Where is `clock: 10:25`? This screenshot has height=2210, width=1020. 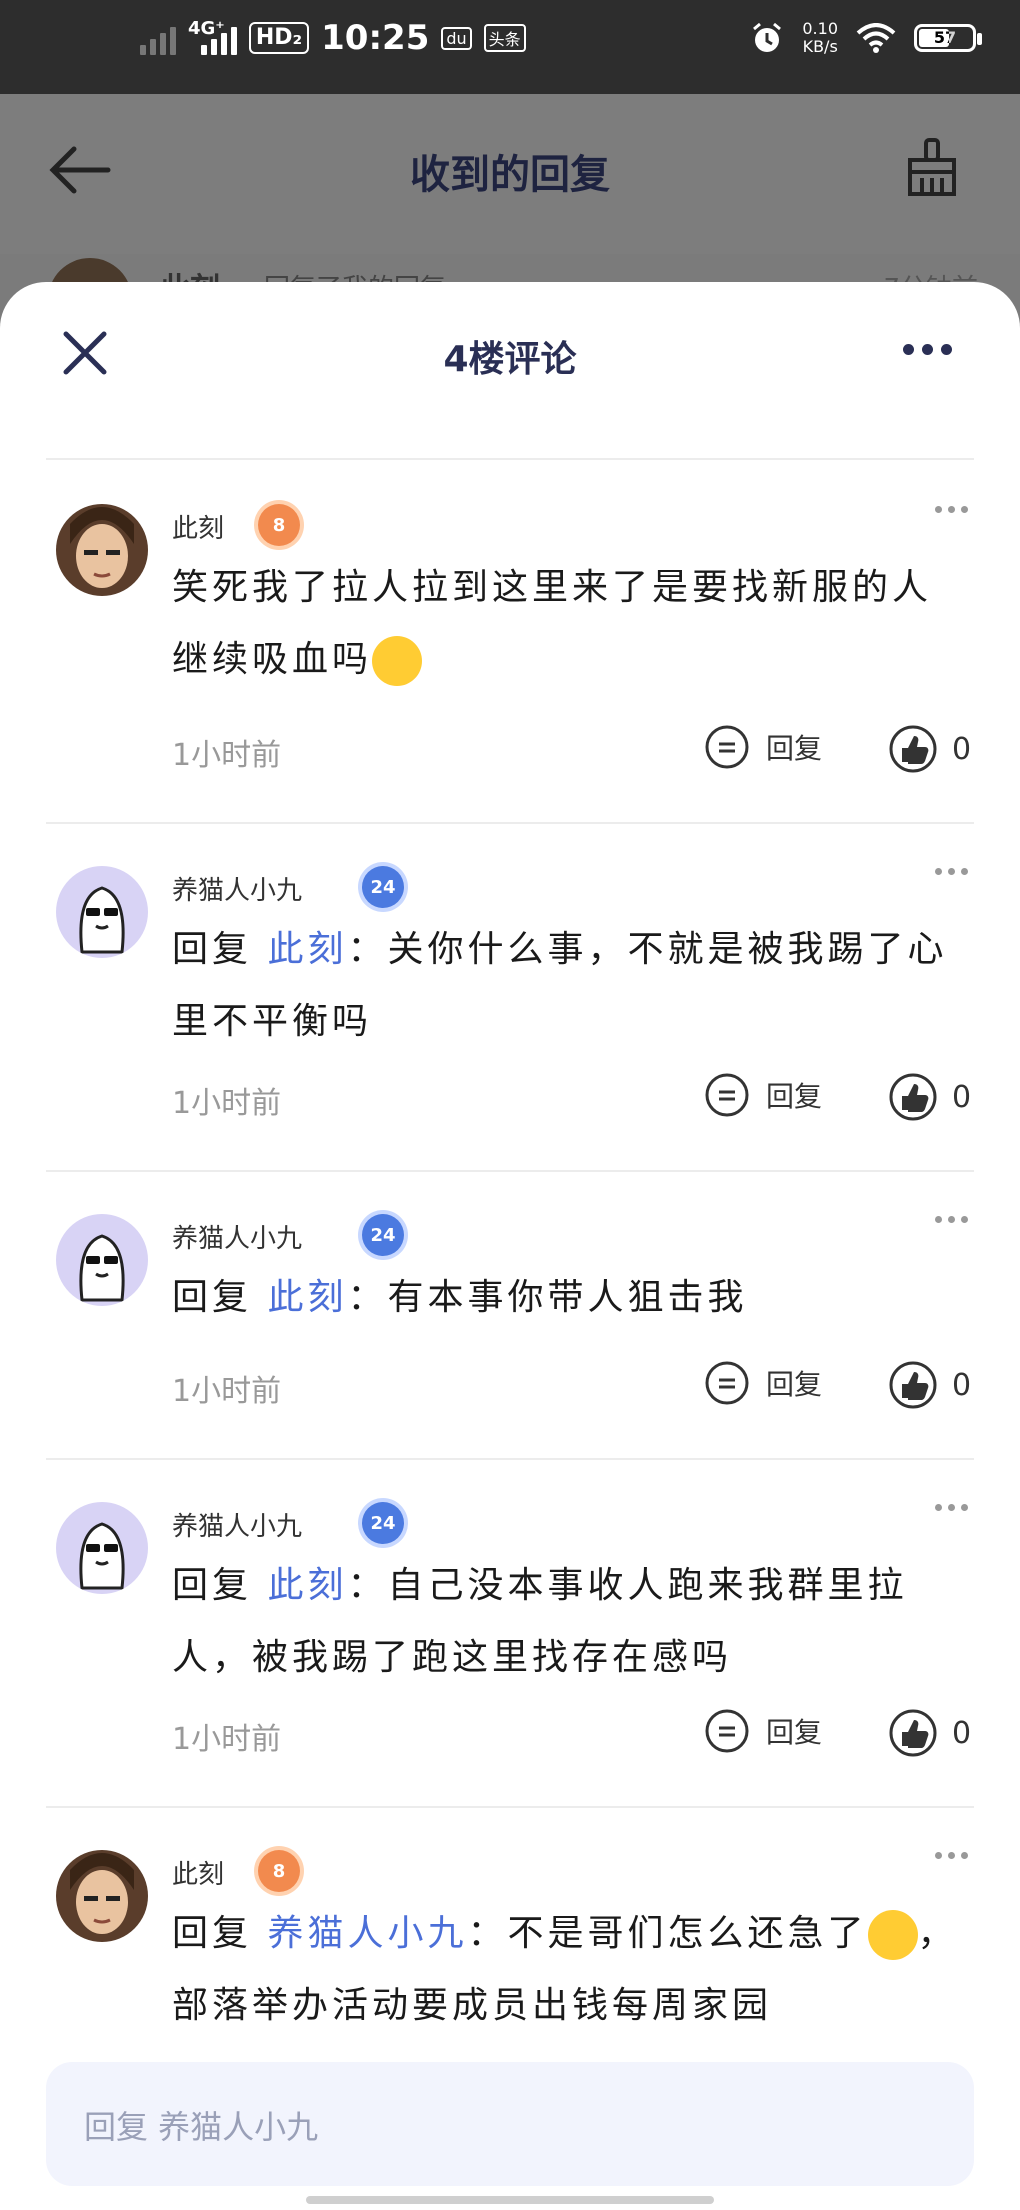 clock: 10:25 is located at coordinates (375, 38).